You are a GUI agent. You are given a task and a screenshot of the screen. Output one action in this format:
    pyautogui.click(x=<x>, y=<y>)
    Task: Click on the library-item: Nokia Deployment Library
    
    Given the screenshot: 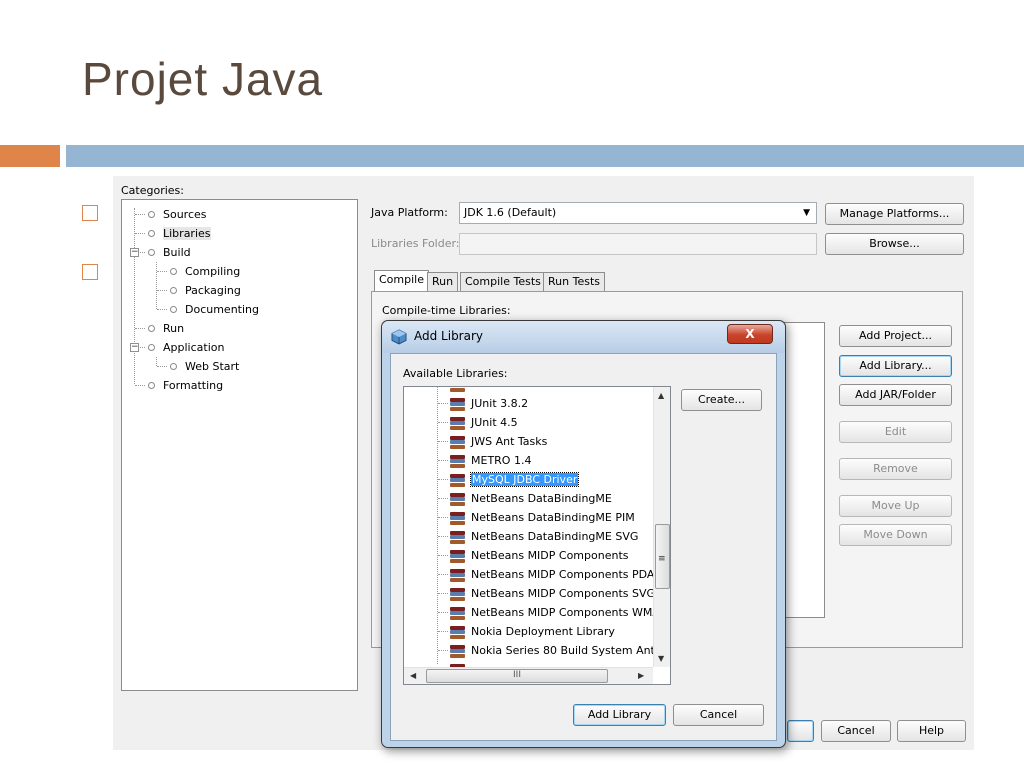 What is the action you would take?
    pyautogui.click(x=532, y=631)
    